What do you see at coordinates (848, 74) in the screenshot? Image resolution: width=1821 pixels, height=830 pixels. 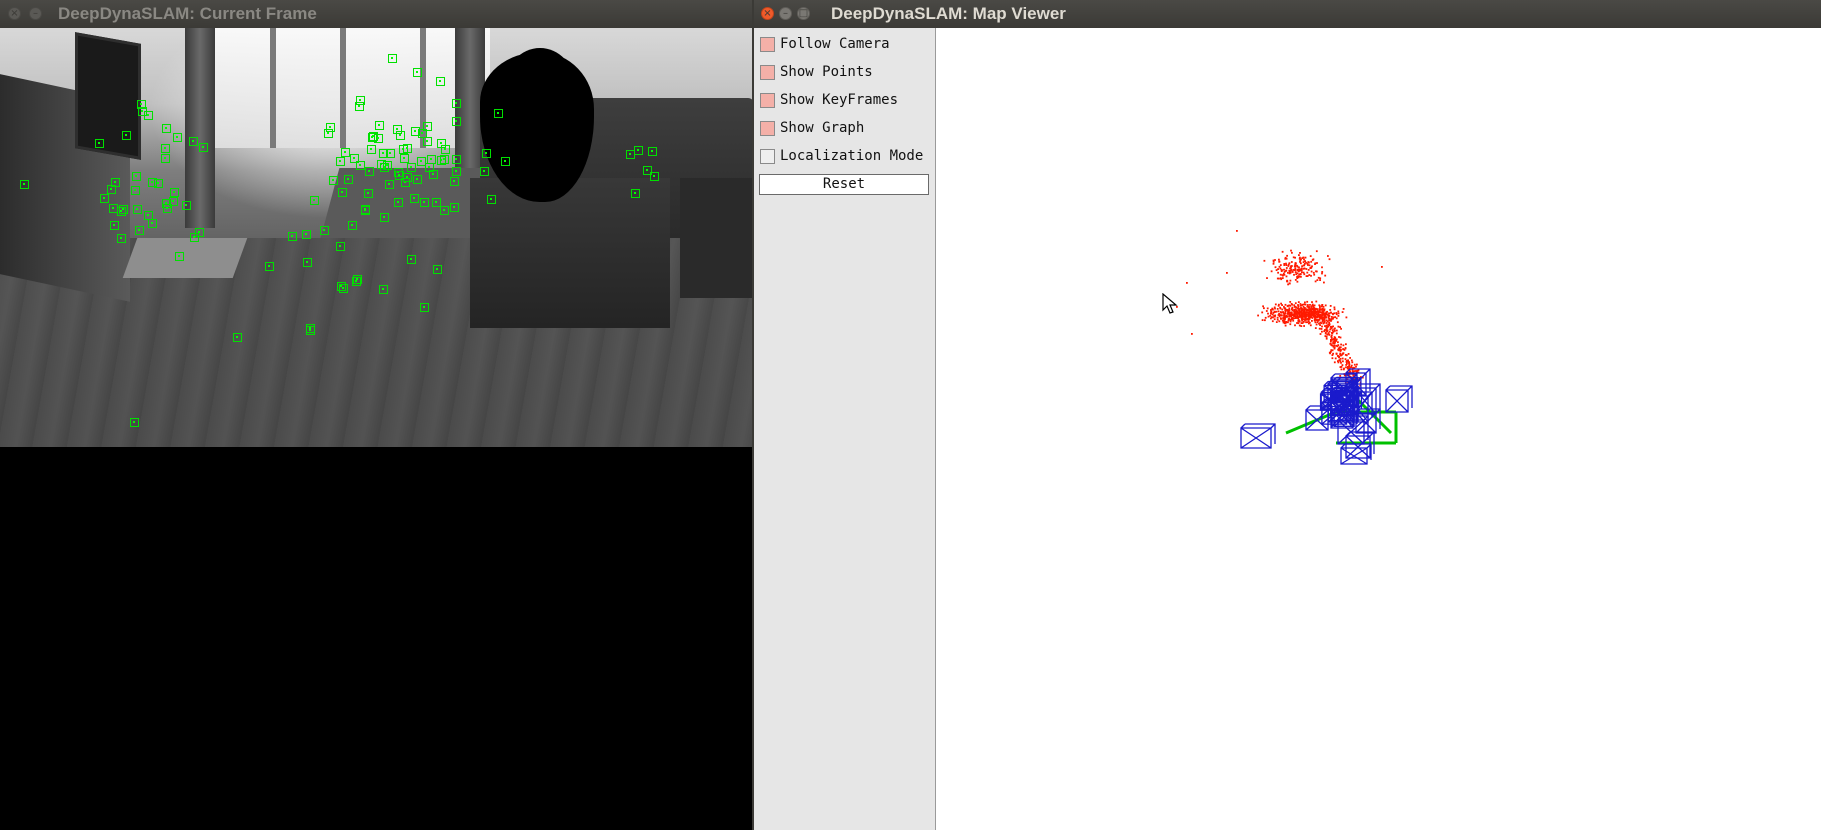 I see `show-points-checkbox: Show Points` at bounding box center [848, 74].